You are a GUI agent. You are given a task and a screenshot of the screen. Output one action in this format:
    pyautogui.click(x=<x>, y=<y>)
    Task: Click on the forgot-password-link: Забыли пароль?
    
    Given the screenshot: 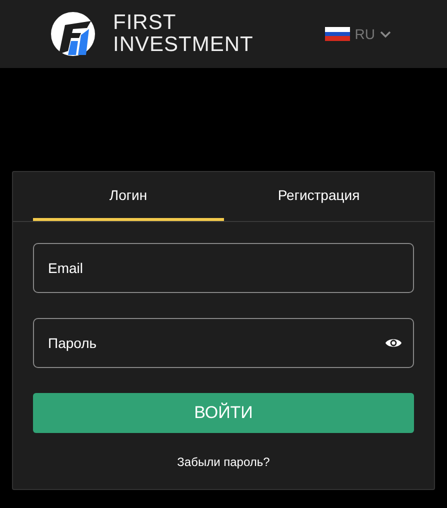 What is the action you would take?
    pyautogui.click(x=223, y=462)
    